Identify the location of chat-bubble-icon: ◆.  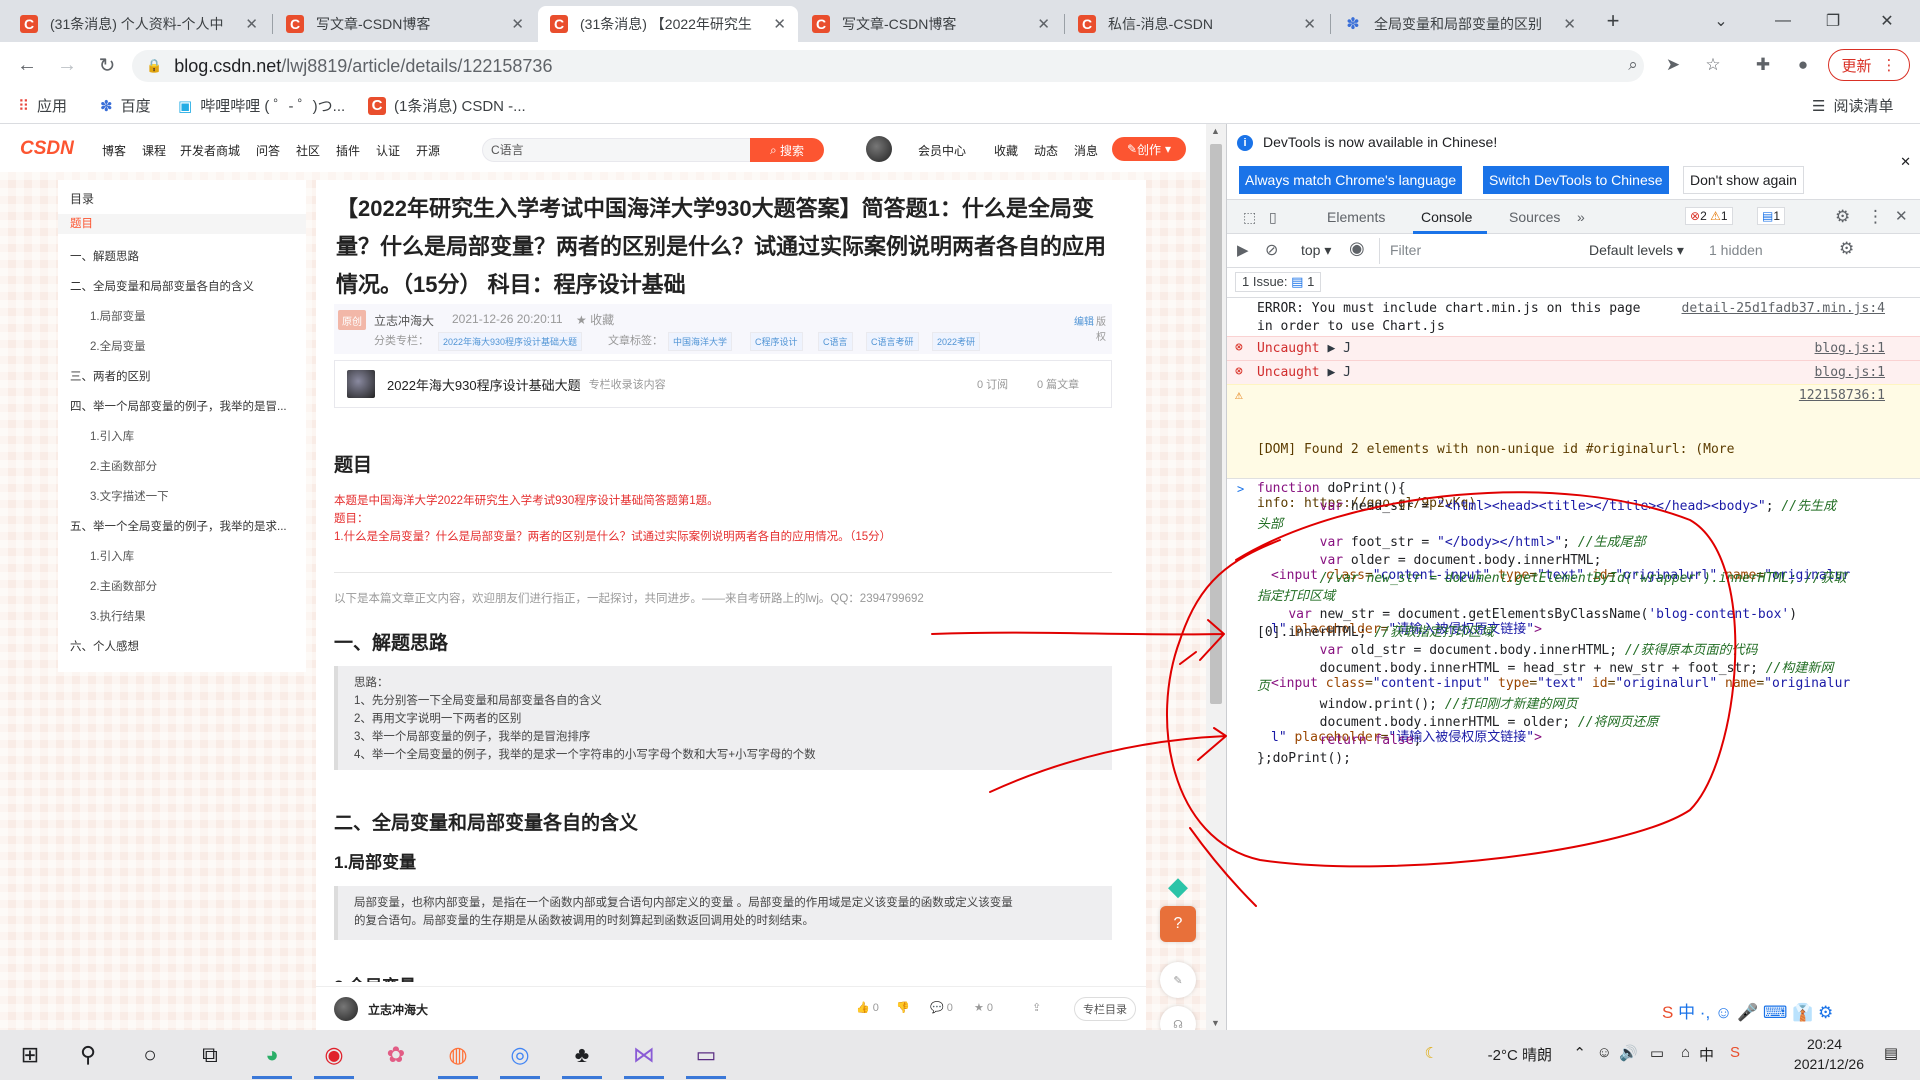
(1178, 886).